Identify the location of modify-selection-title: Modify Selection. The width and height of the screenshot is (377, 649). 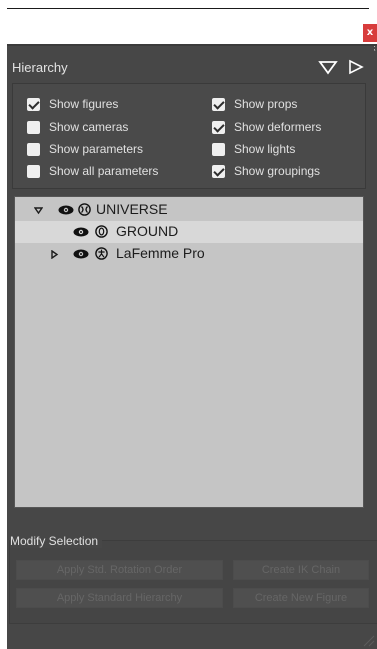
(56, 541).